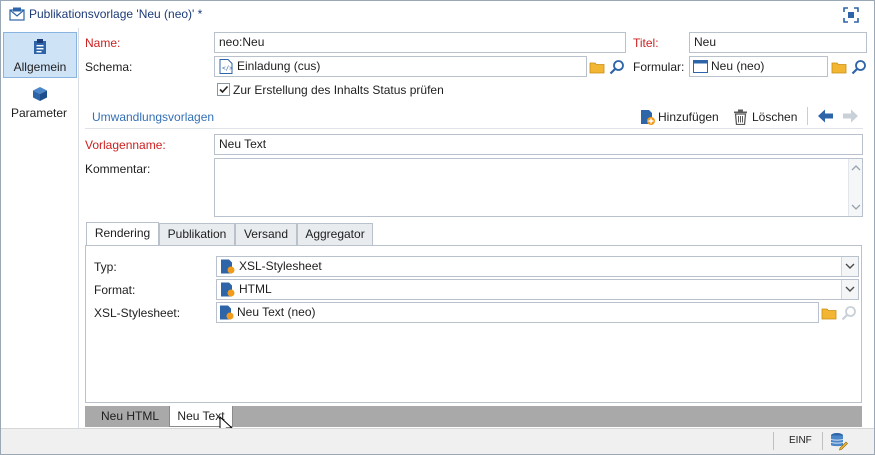  Describe the element at coordinates (280, 266) in the screenshot. I see `type-value: XSL-Stylesheet` at that location.